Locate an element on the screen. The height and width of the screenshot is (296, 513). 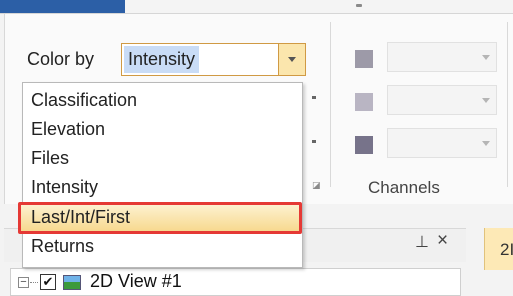
color-by-combobox: Intensity is located at coordinates (213, 59).